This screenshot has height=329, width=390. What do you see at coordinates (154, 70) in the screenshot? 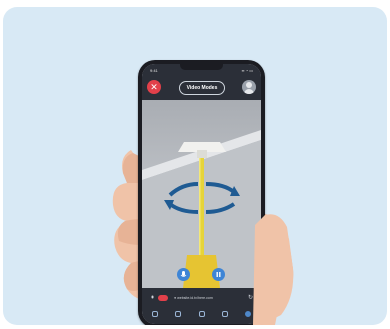
I see `status-time: 9:41` at bounding box center [154, 70].